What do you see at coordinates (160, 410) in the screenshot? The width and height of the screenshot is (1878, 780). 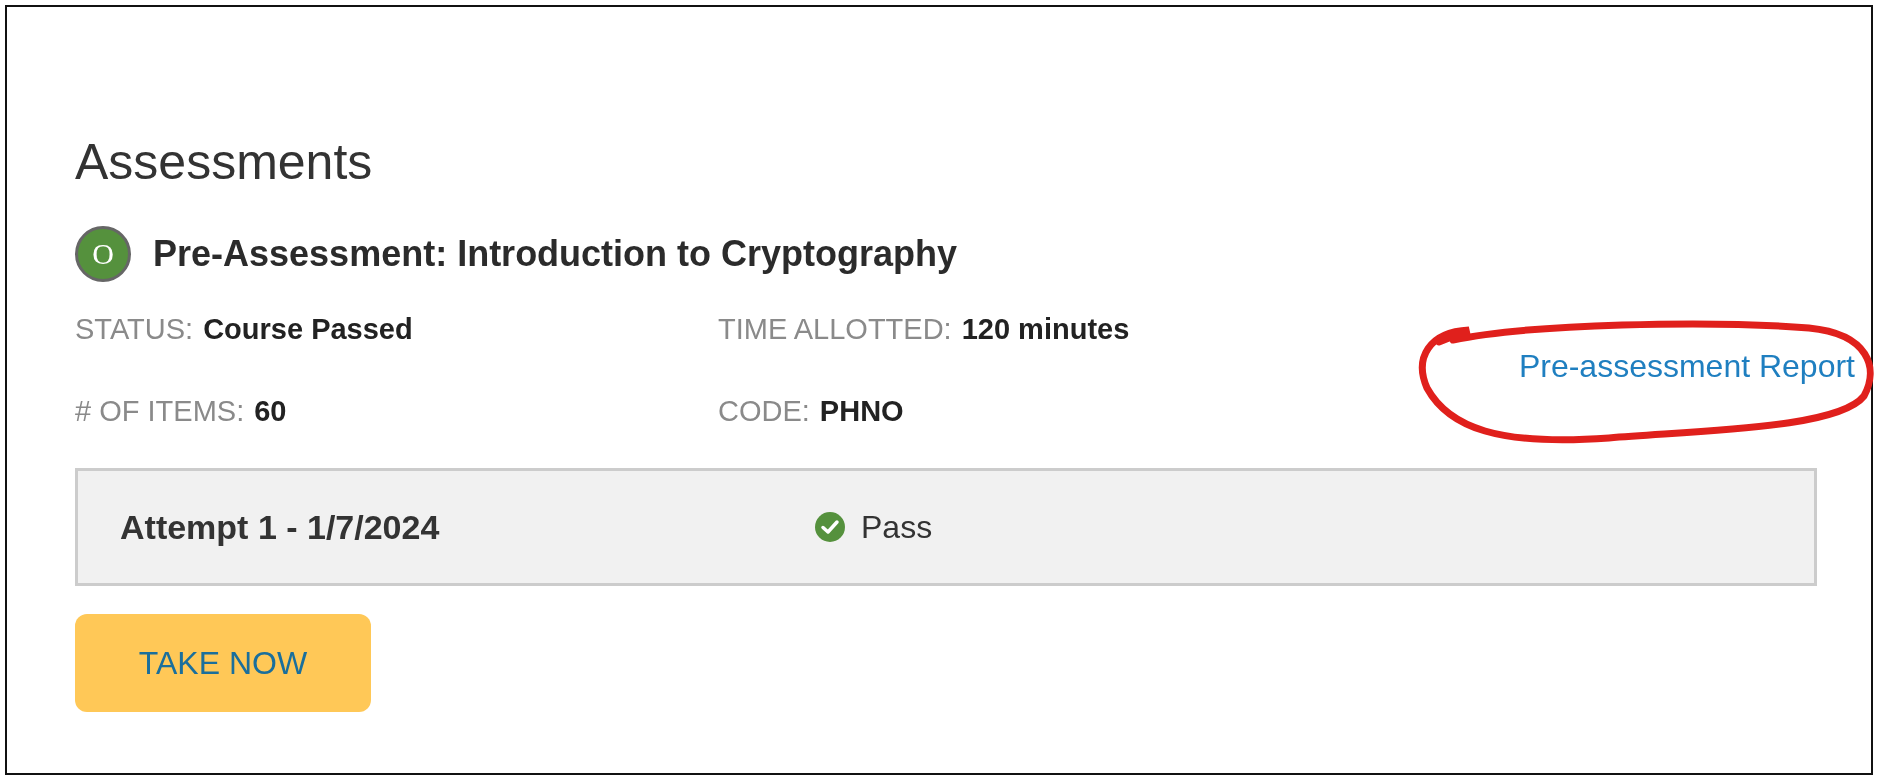 I see `detail-label: # OF ITEMS:` at bounding box center [160, 410].